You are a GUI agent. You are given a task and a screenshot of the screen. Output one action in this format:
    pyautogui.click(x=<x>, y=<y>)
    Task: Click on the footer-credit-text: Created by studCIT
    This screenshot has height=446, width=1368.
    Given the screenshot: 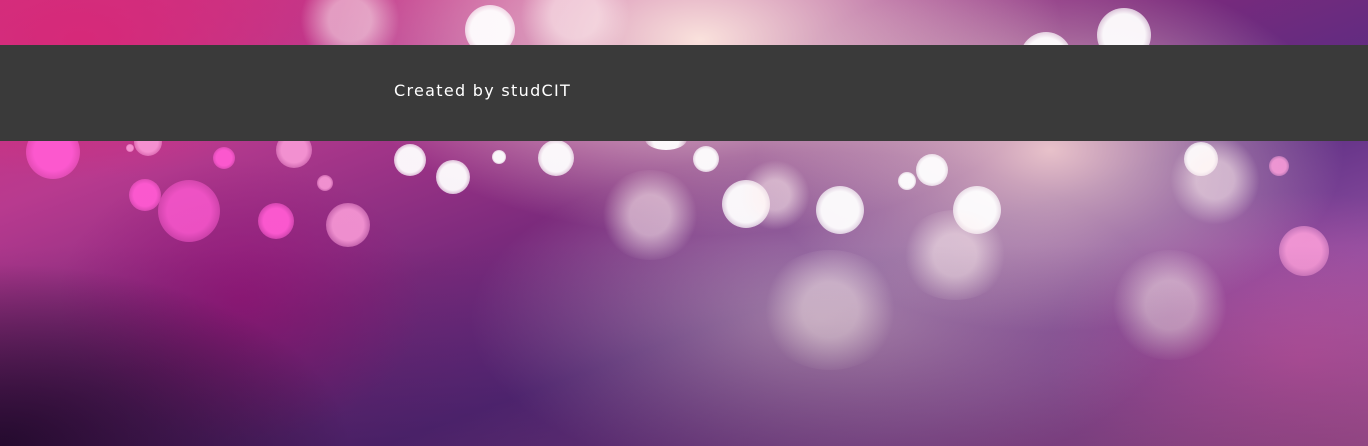 What is the action you would take?
    pyautogui.click(x=483, y=90)
    